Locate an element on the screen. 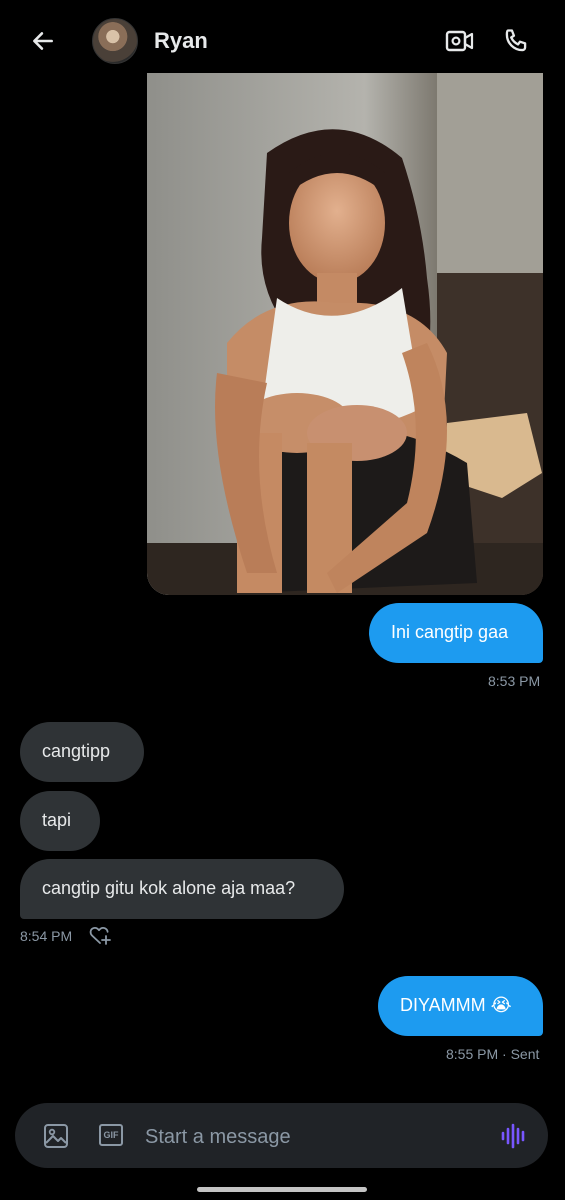 The image size is (565, 1200). gif-button: GIF is located at coordinates (111, 1135).